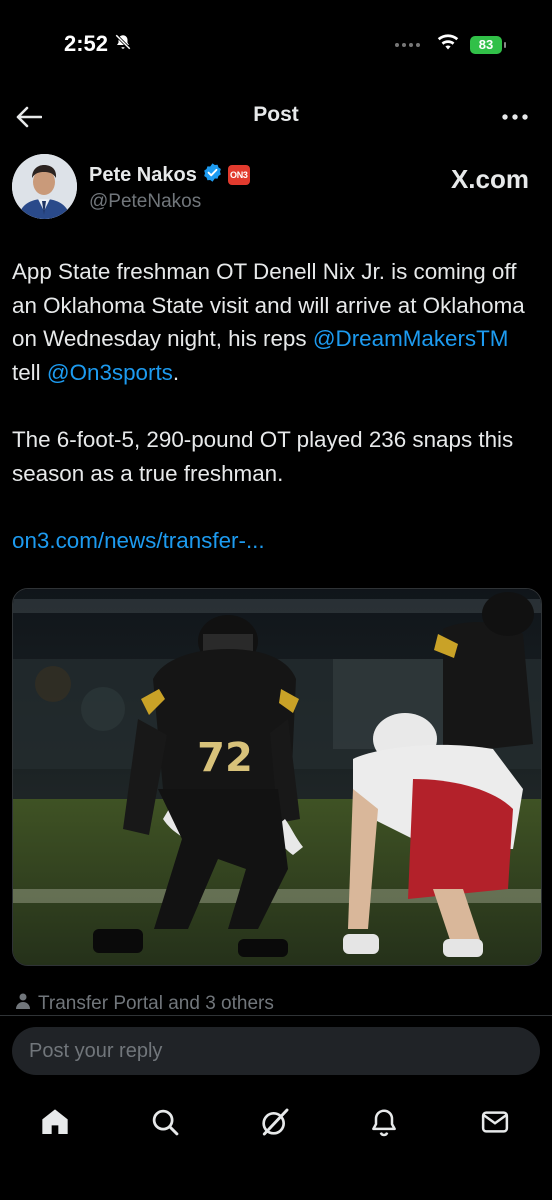 The image size is (552, 1200). I want to click on post-text-part: ., so click(176, 372).